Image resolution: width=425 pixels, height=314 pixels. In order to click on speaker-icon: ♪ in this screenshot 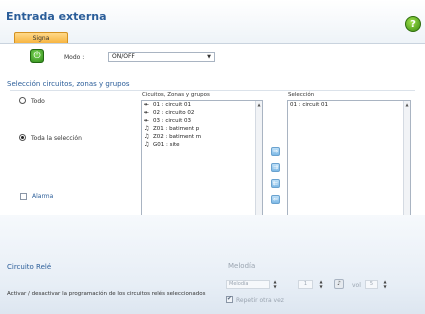, I will do `click(339, 284)`.